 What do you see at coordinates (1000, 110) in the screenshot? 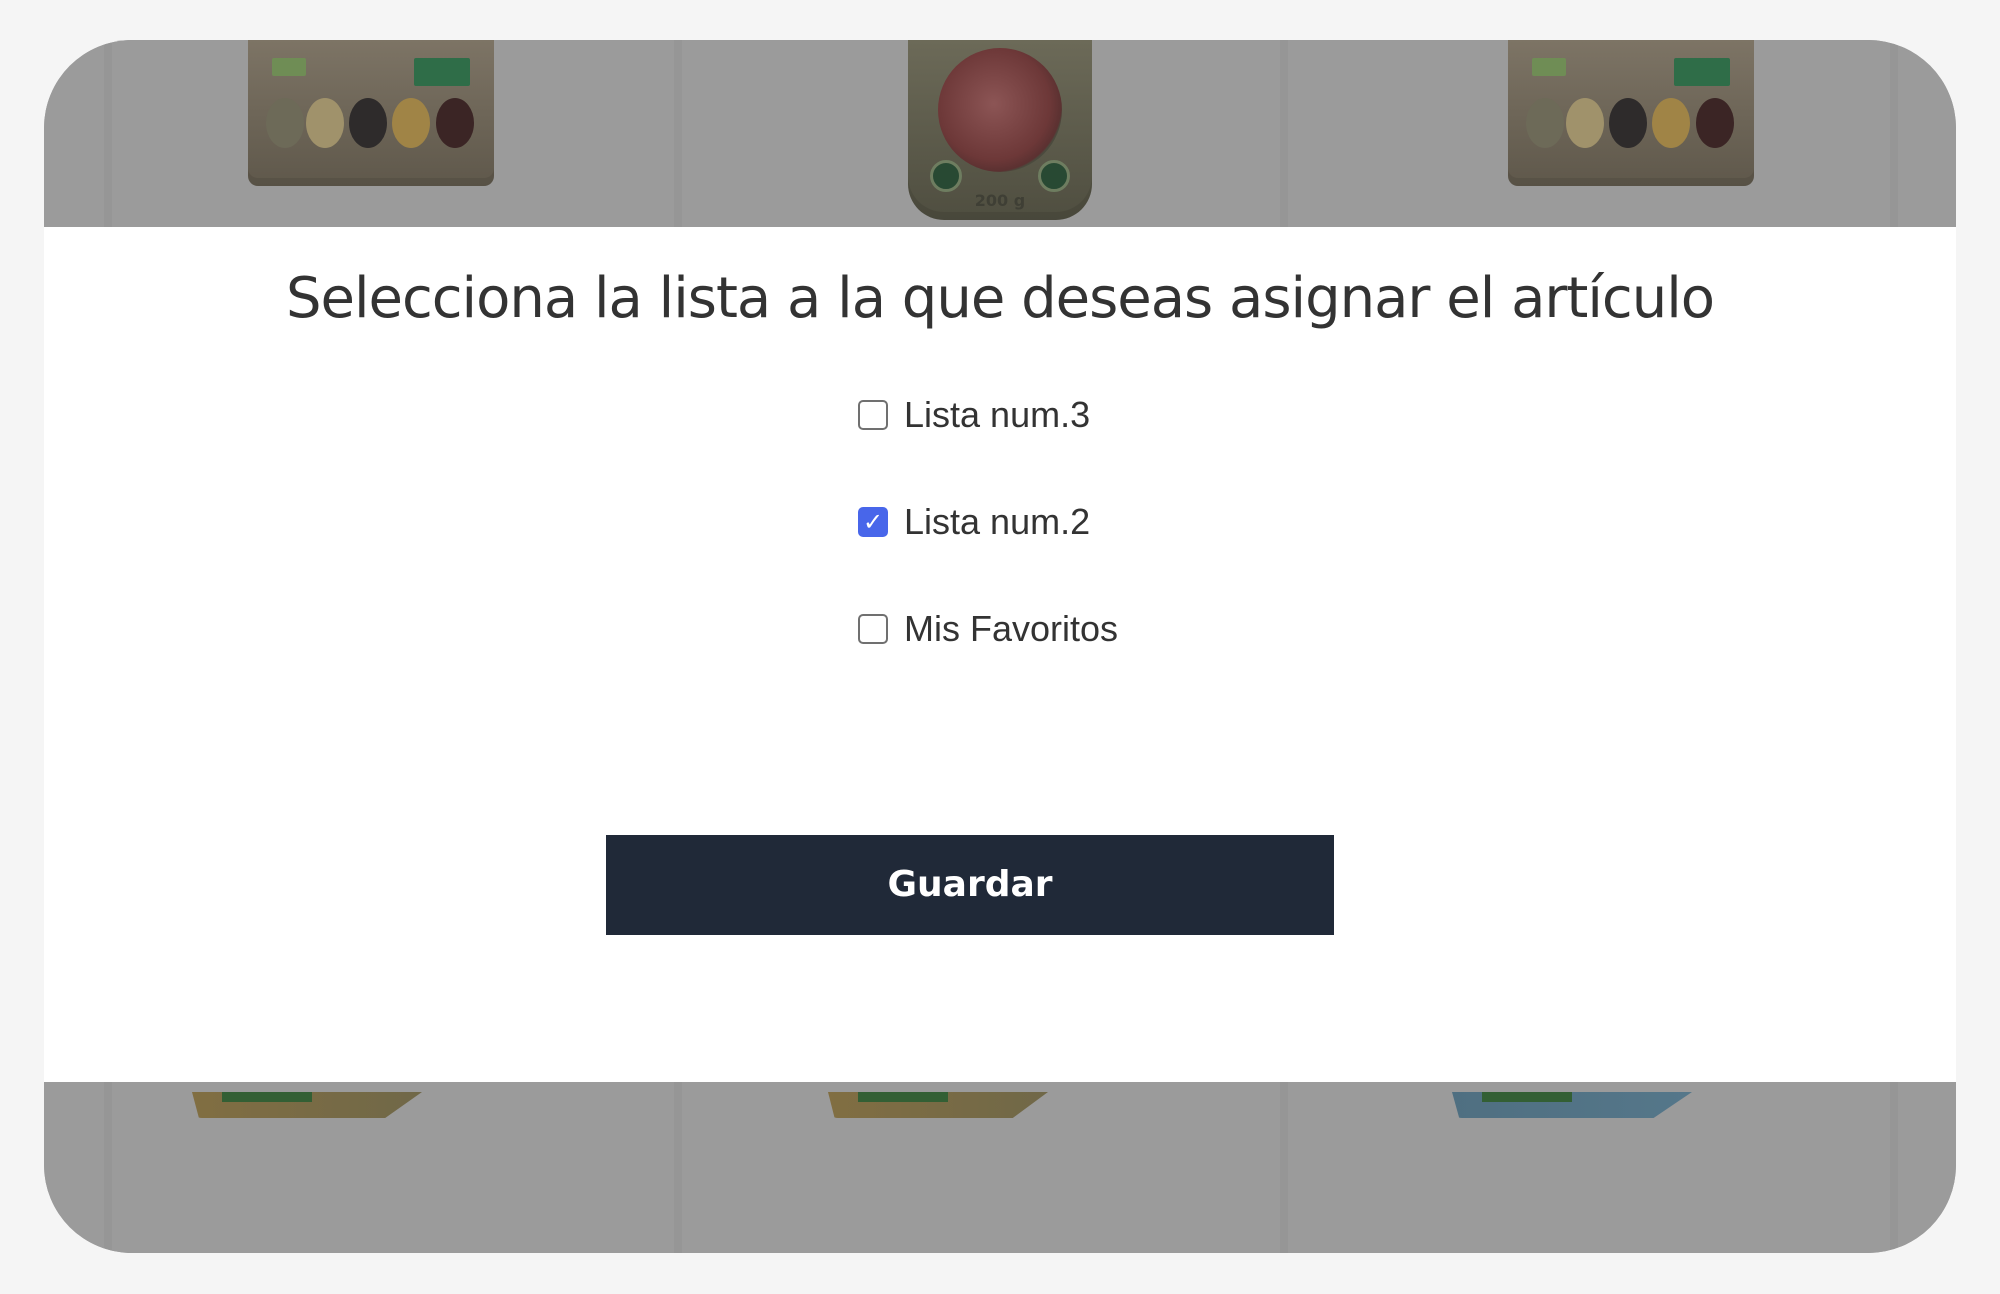
I see `bean-window` at bounding box center [1000, 110].